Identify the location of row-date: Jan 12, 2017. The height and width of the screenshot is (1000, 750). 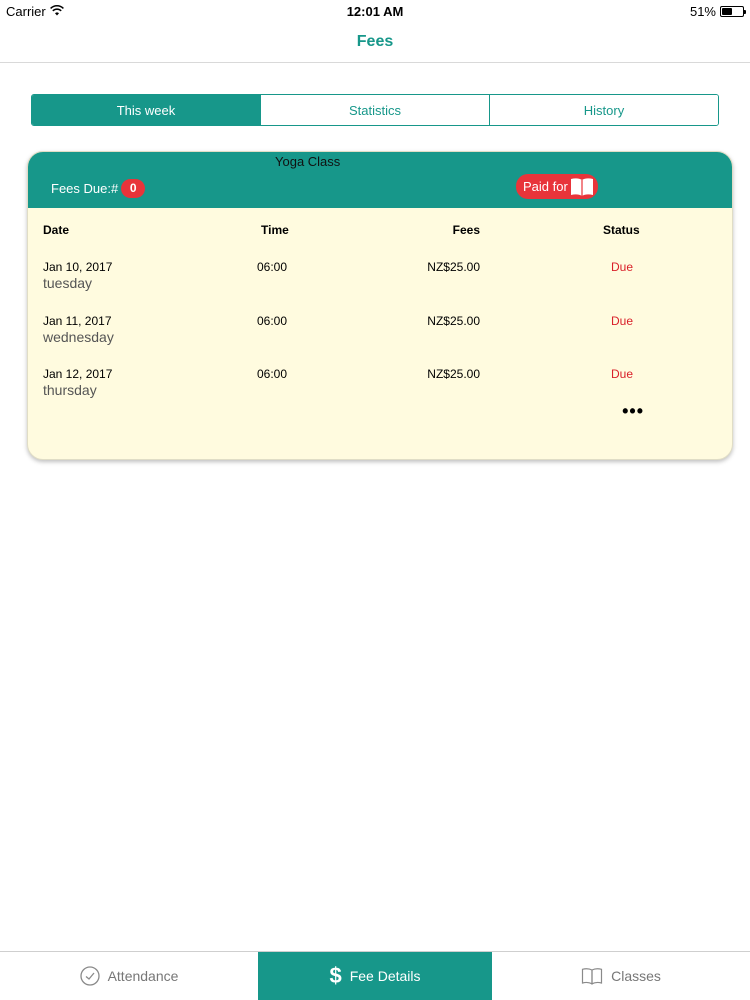
(78, 374).